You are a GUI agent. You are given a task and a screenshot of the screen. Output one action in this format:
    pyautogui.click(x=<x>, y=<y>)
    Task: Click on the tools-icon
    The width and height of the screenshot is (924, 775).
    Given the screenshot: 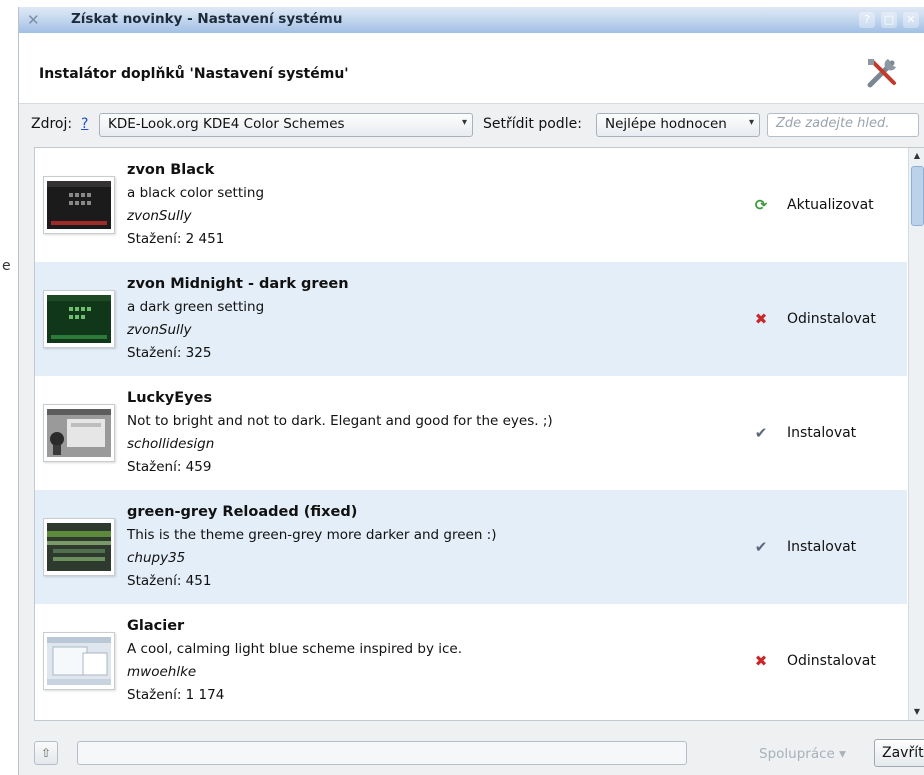 What is the action you would take?
    pyautogui.click(x=882, y=73)
    